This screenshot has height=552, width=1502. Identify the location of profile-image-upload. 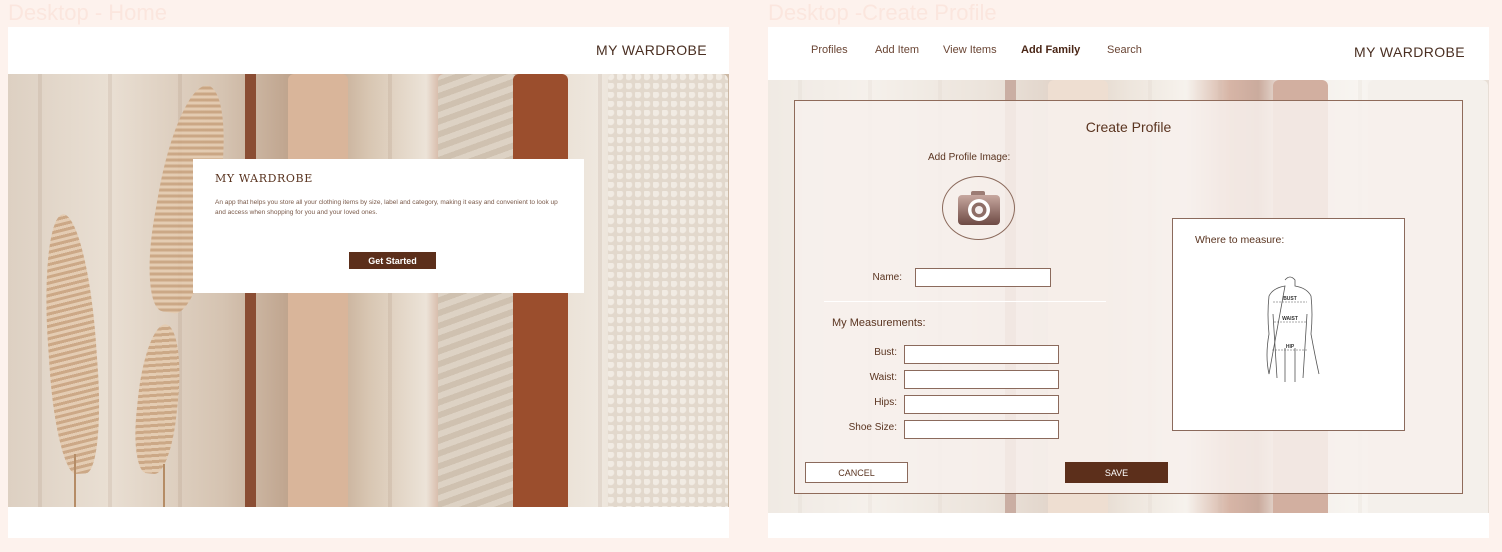
(978, 208).